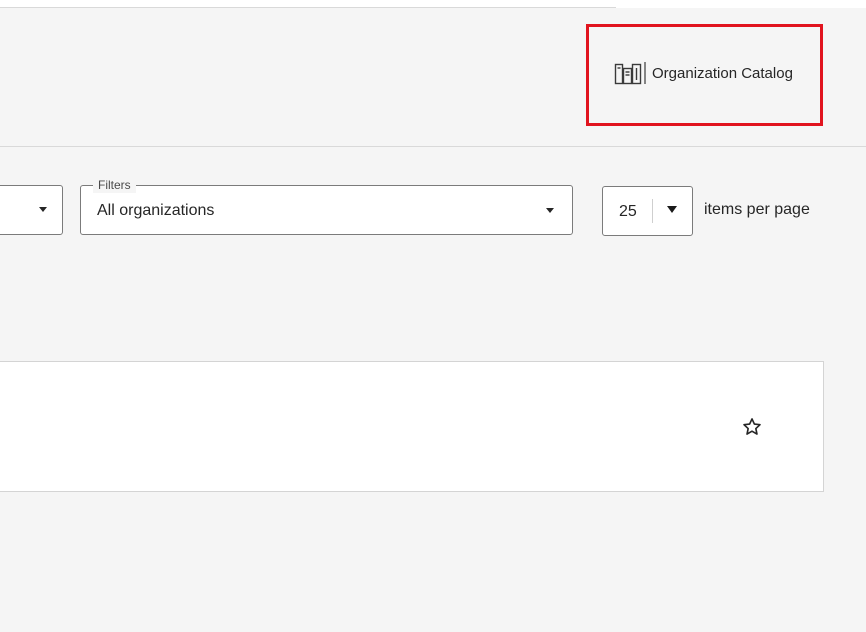 Image resolution: width=866 pixels, height=632 pixels. What do you see at coordinates (31, 210) in the screenshot?
I see `sort-select` at bounding box center [31, 210].